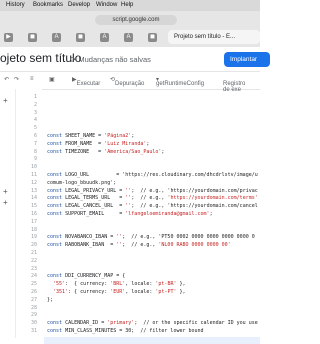  I want to click on add-library-icon: +, so click(5, 191).